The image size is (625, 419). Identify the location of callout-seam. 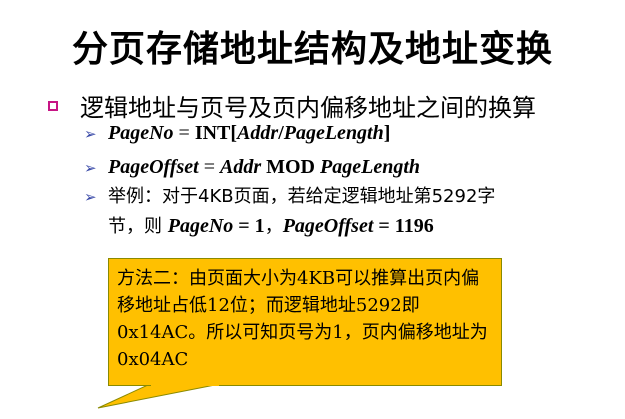
(185, 384).